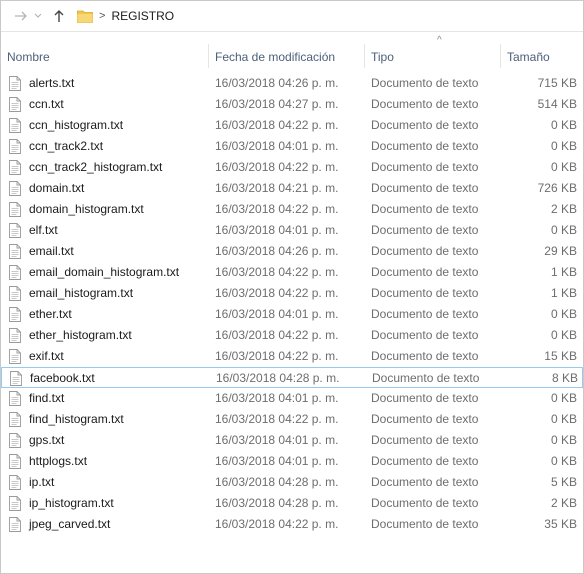 This screenshot has height=574, width=584. What do you see at coordinates (51, 251) in the screenshot?
I see `file-name: email.txt` at bounding box center [51, 251].